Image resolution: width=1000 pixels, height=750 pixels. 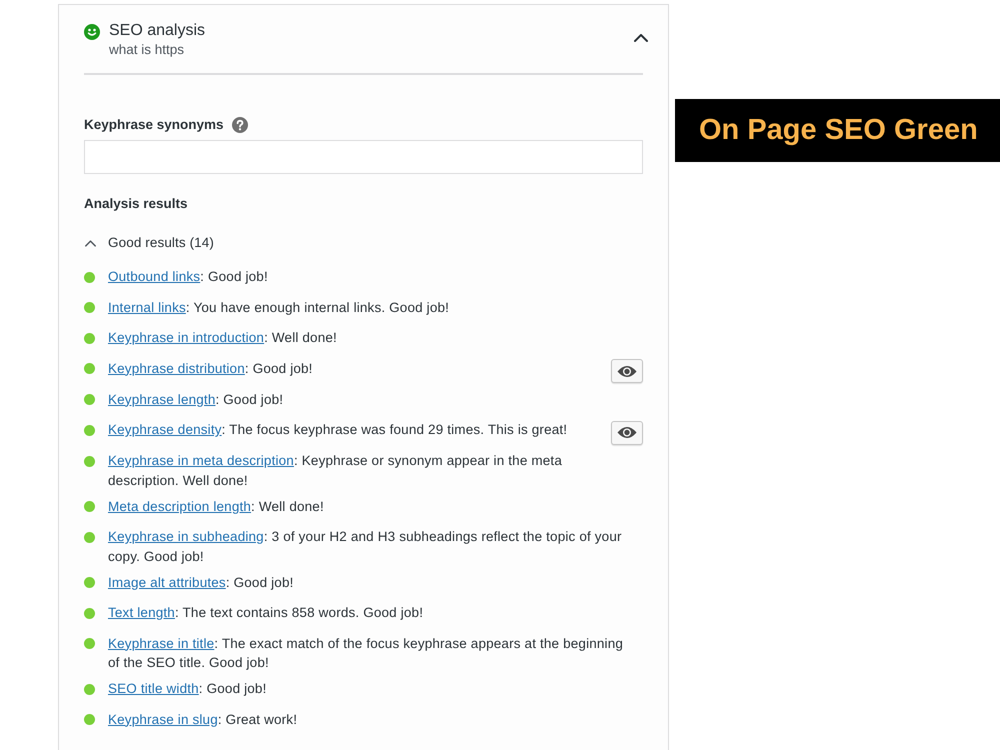 What do you see at coordinates (157, 31) in the screenshot?
I see `panel-title: SEO analysis` at bounding box center [157, 31].